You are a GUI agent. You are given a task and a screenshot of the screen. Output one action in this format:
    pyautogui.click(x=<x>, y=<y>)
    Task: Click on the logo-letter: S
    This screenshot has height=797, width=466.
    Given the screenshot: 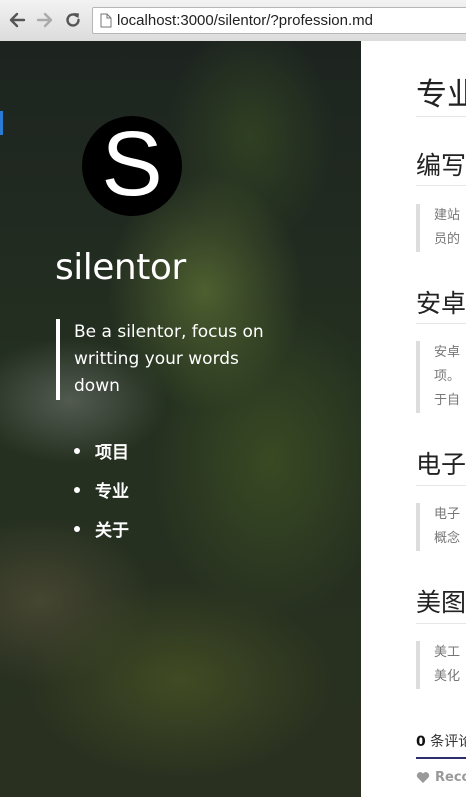 What is the action you would take?
    pyautogui.click(x=132, y=164)
    